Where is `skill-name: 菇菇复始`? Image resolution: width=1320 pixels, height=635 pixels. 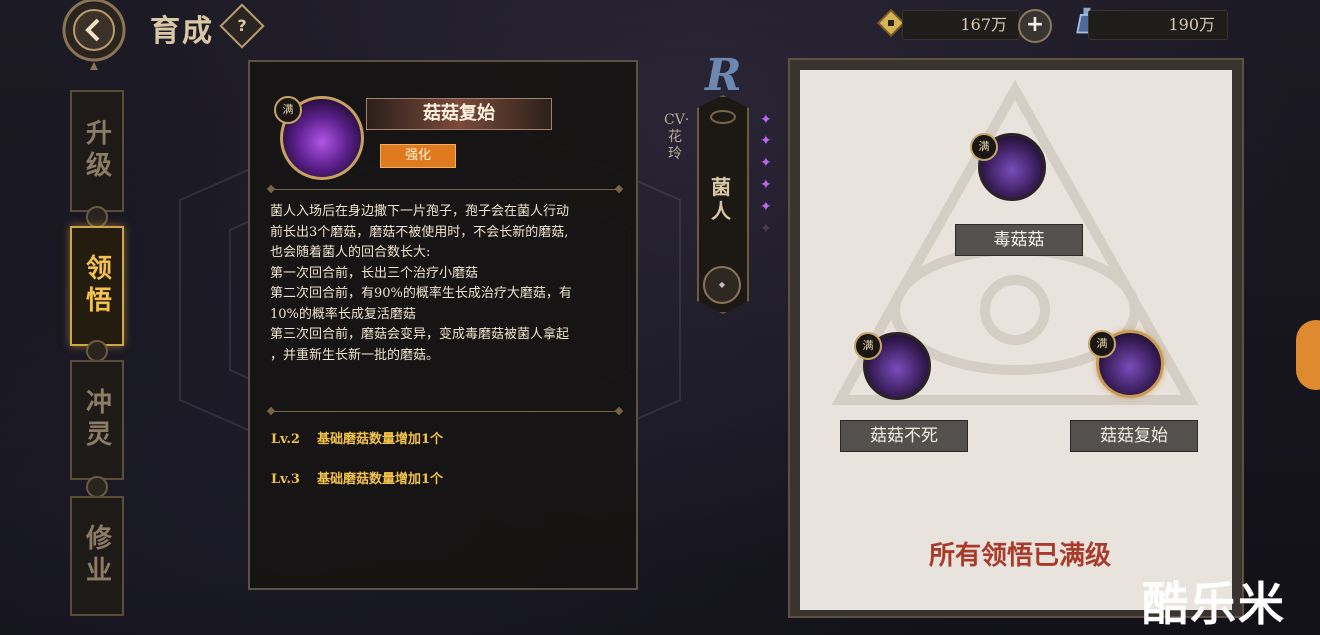
skill-name: 菇菇复始 is located at coordinates (459, 114).